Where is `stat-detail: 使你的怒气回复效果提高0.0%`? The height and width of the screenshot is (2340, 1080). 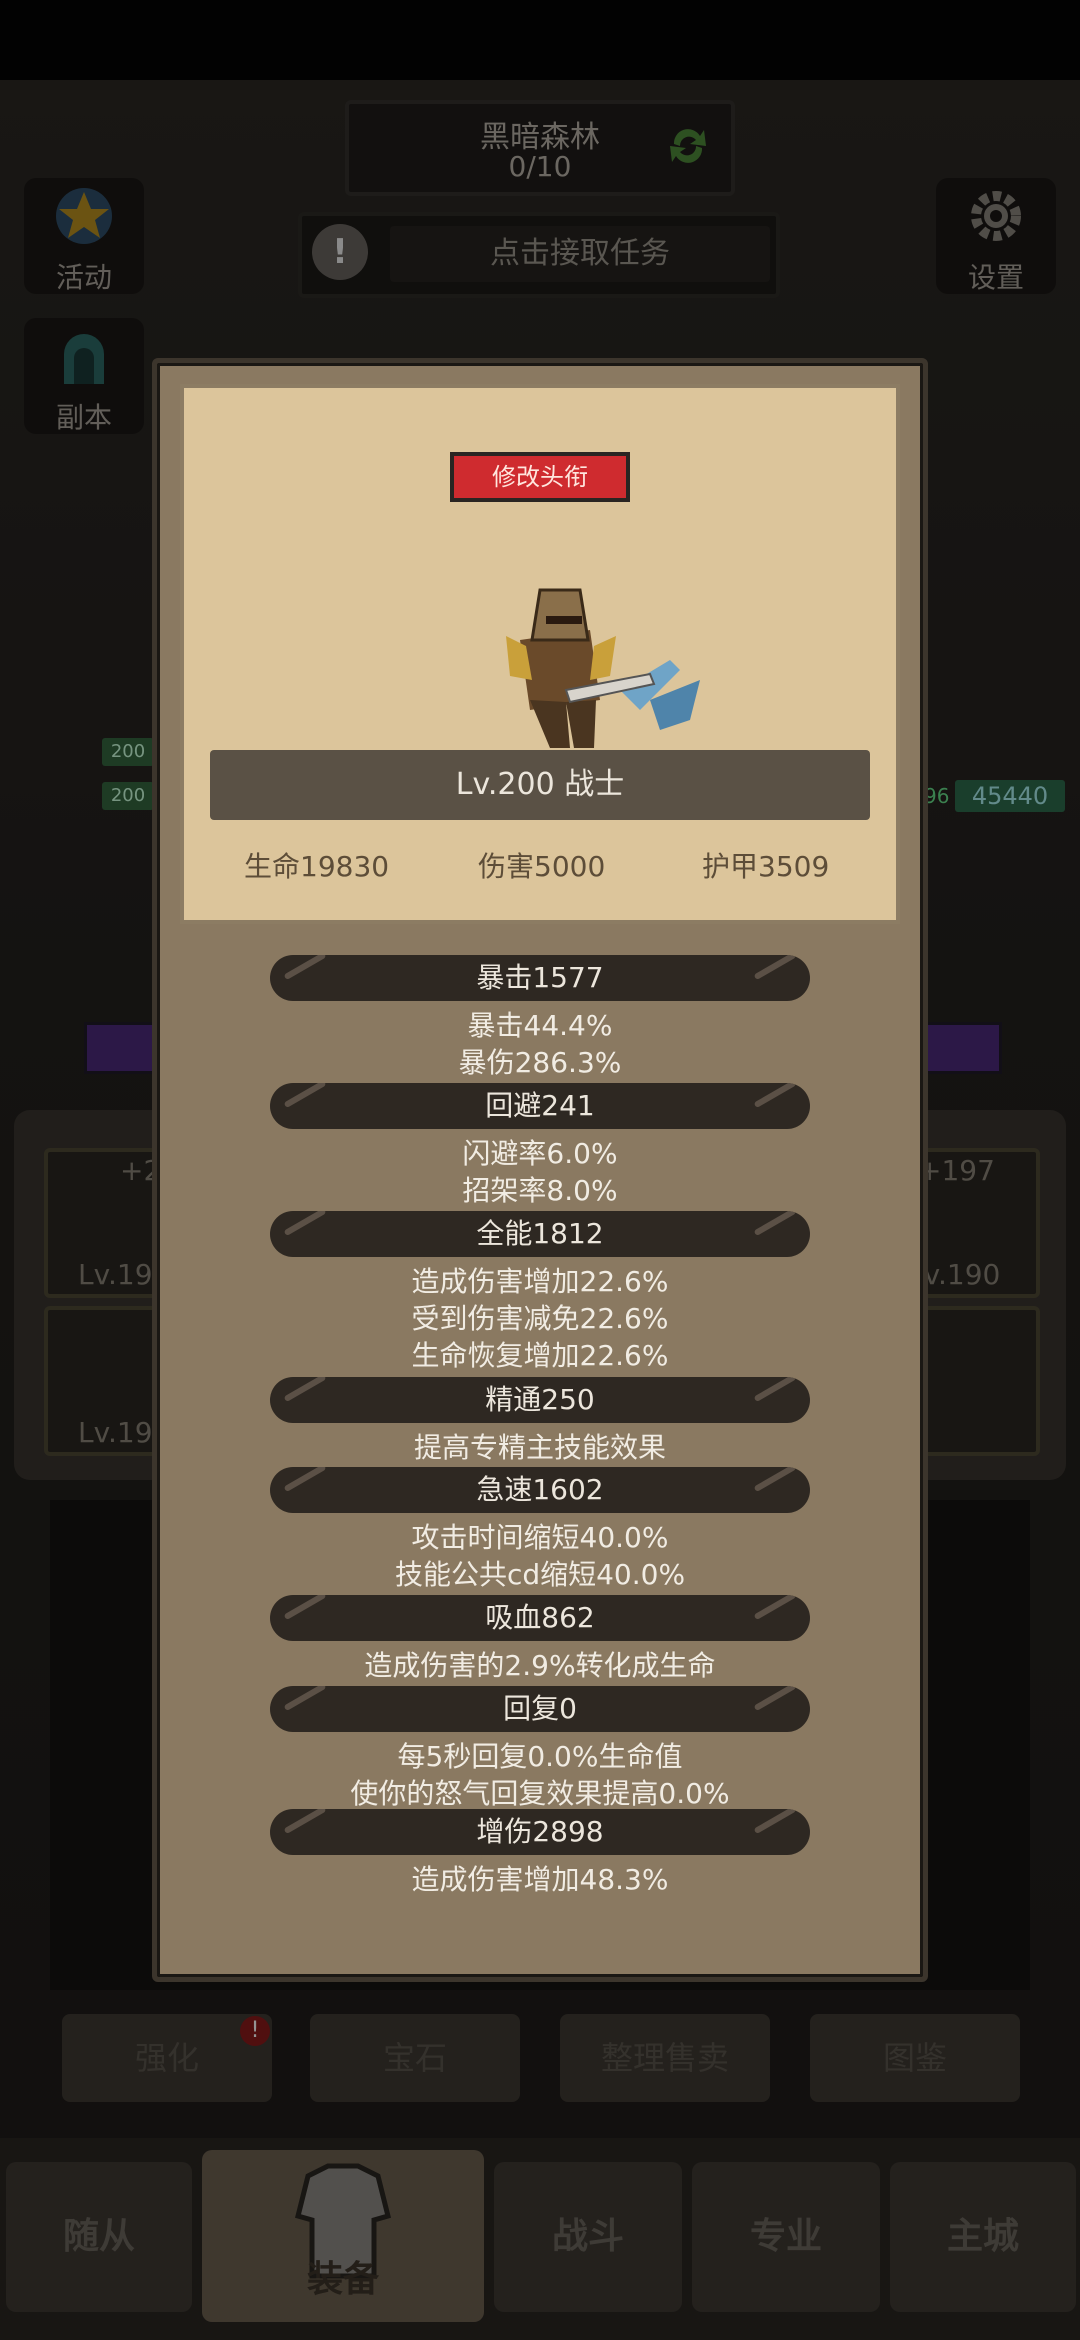 stat-detail: 使你的怒气回复效果提高0.0% is located at coordinates (540, 1793).